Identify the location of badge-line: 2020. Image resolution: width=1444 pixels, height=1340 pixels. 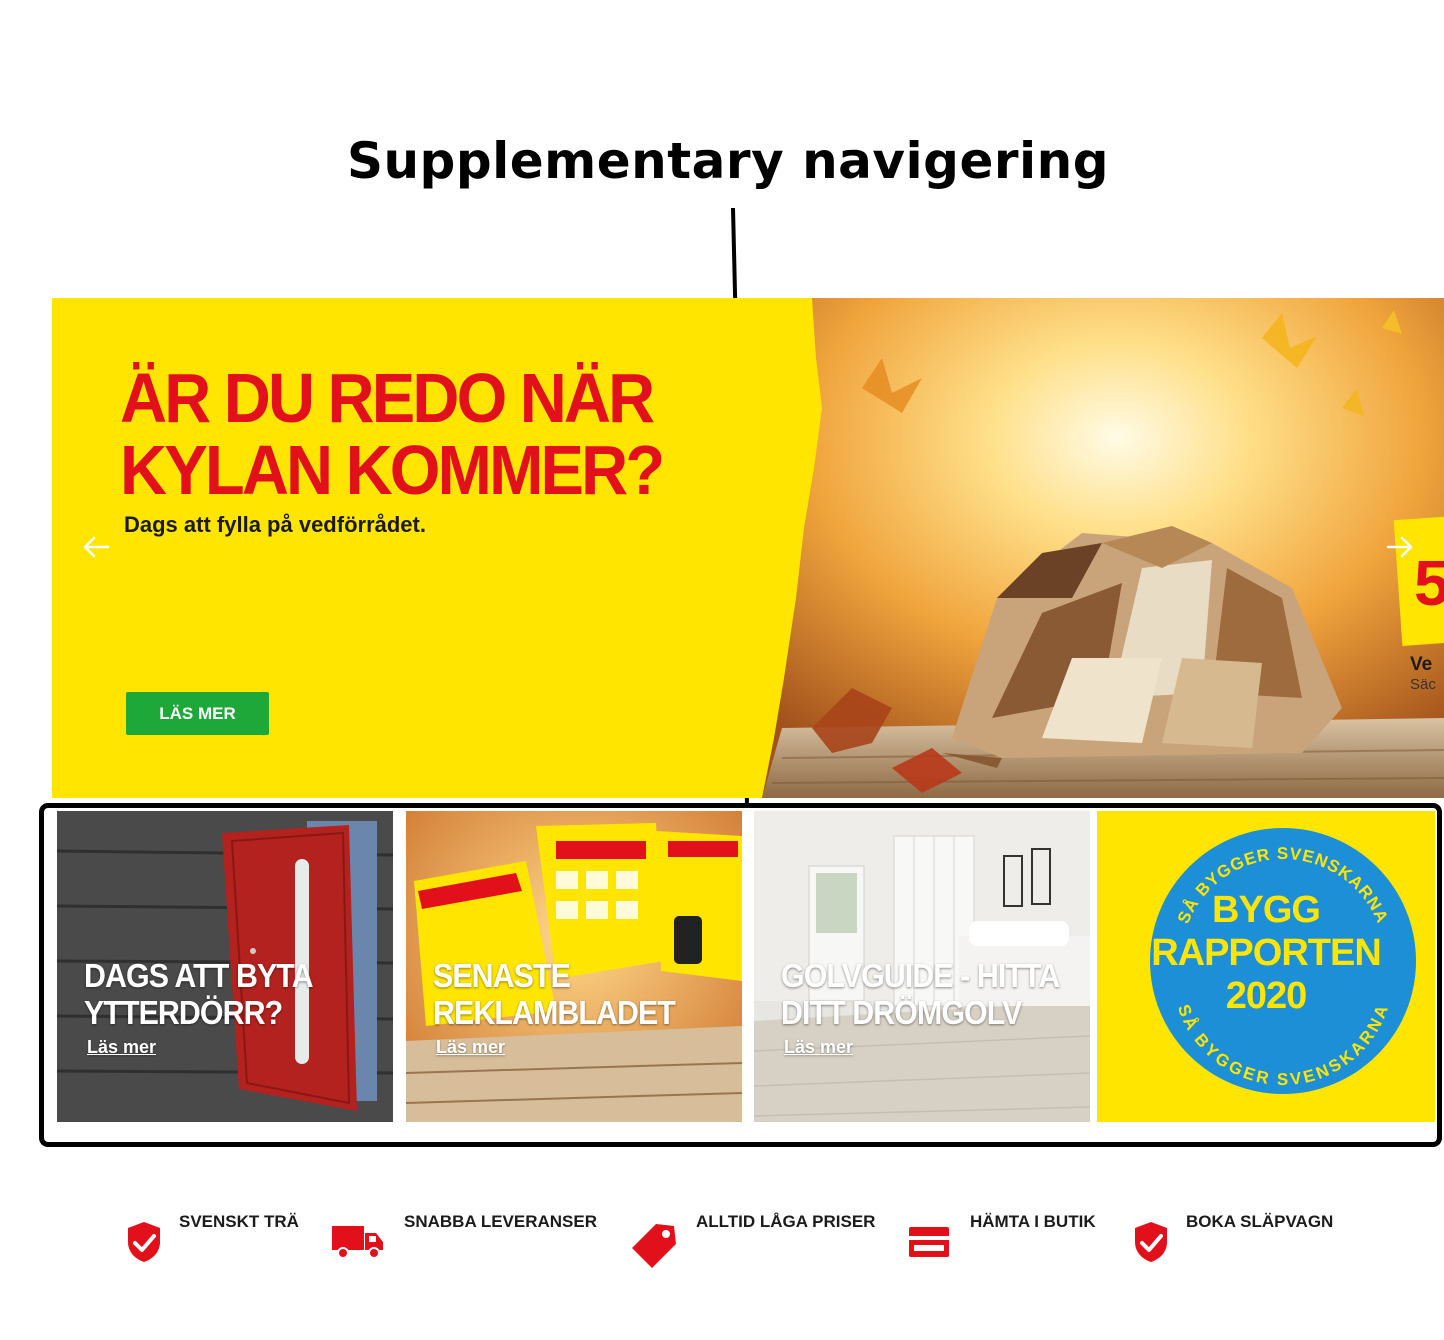
(1266, 996).